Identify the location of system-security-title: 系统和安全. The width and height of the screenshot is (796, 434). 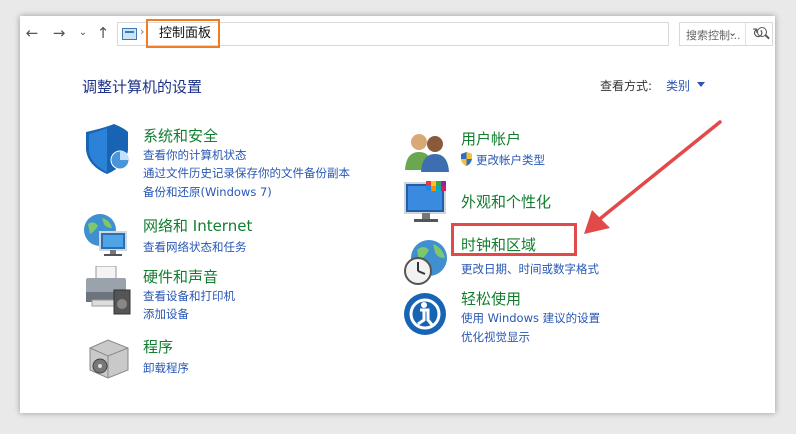
(180, 135).